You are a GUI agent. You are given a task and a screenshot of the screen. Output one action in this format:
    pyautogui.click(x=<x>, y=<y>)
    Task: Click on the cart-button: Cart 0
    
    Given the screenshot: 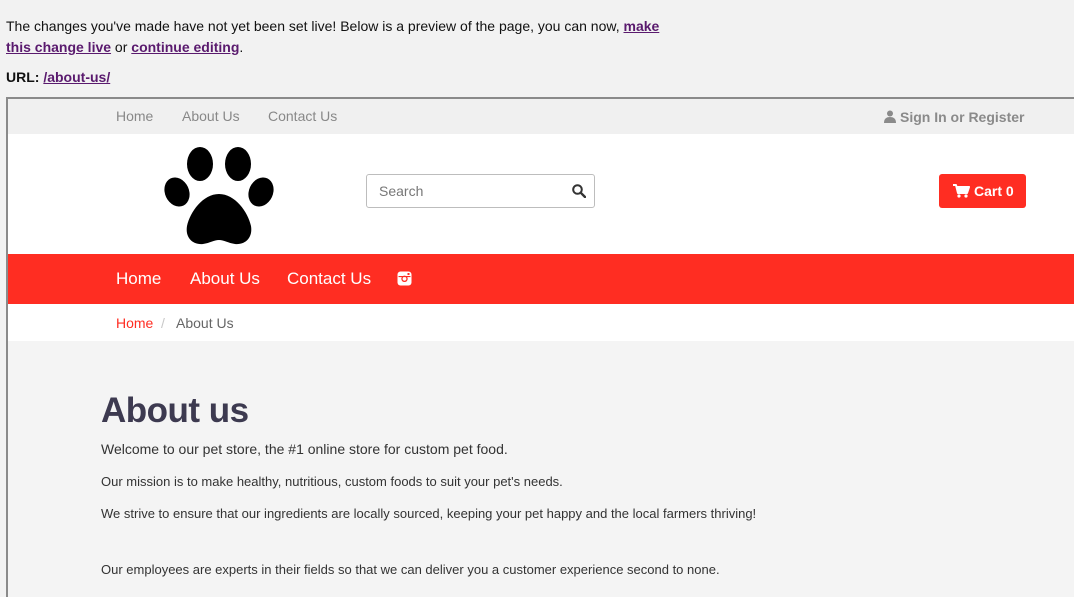 What is the action you would take?
    pyautogui.click(x=982, y=191)
    